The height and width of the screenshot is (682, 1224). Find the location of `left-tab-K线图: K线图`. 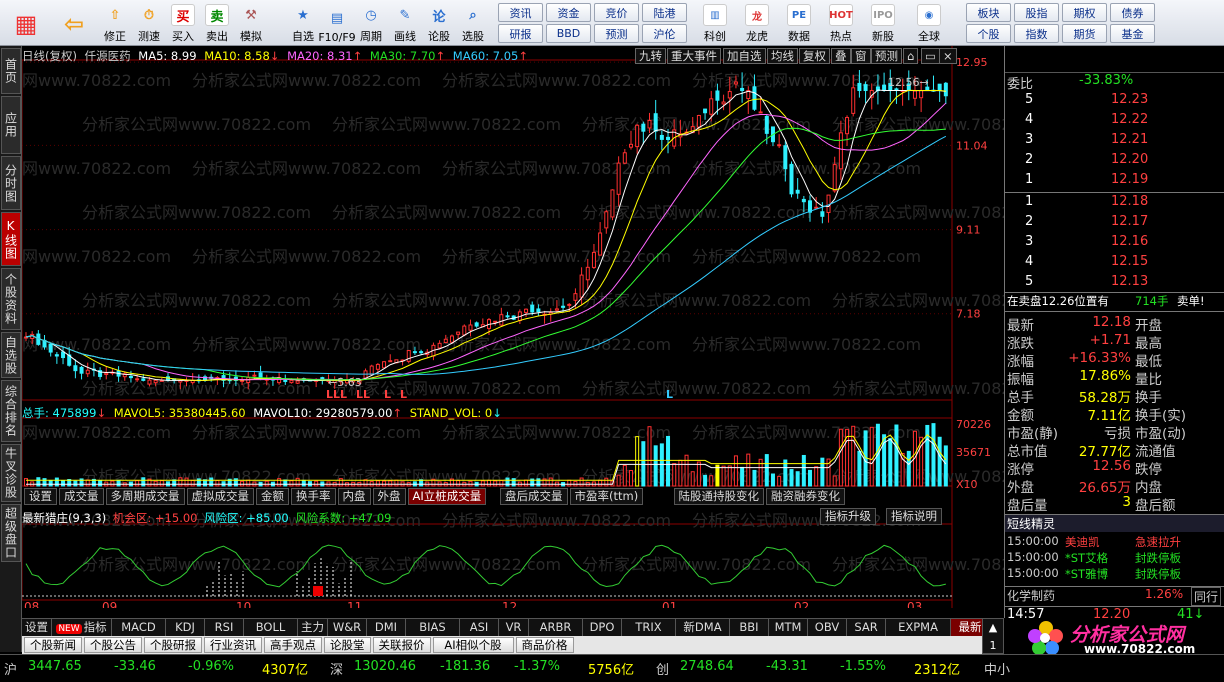

left-tab-K线图: K线图 is located at coordinates (11, 239).